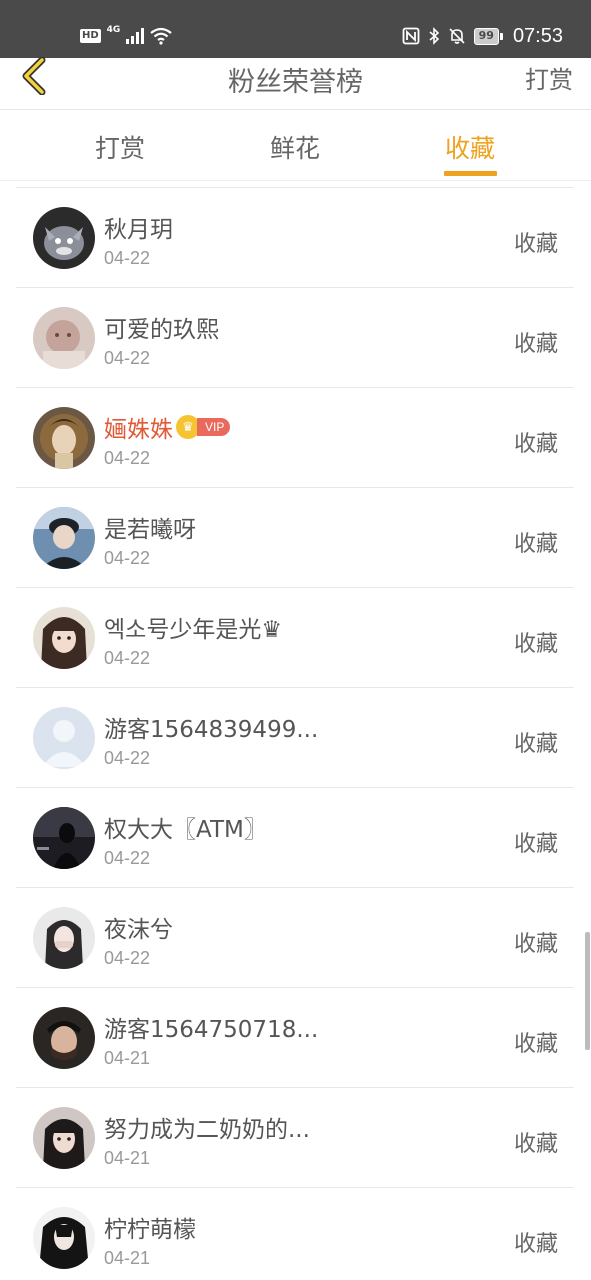 This screenshot has width=591, height=1280. Describe the element at coordinates (295, 438) in the screenshot. I see `list-item: 婳姝姝 ♛ VIP 04-22 收藏` at that location.